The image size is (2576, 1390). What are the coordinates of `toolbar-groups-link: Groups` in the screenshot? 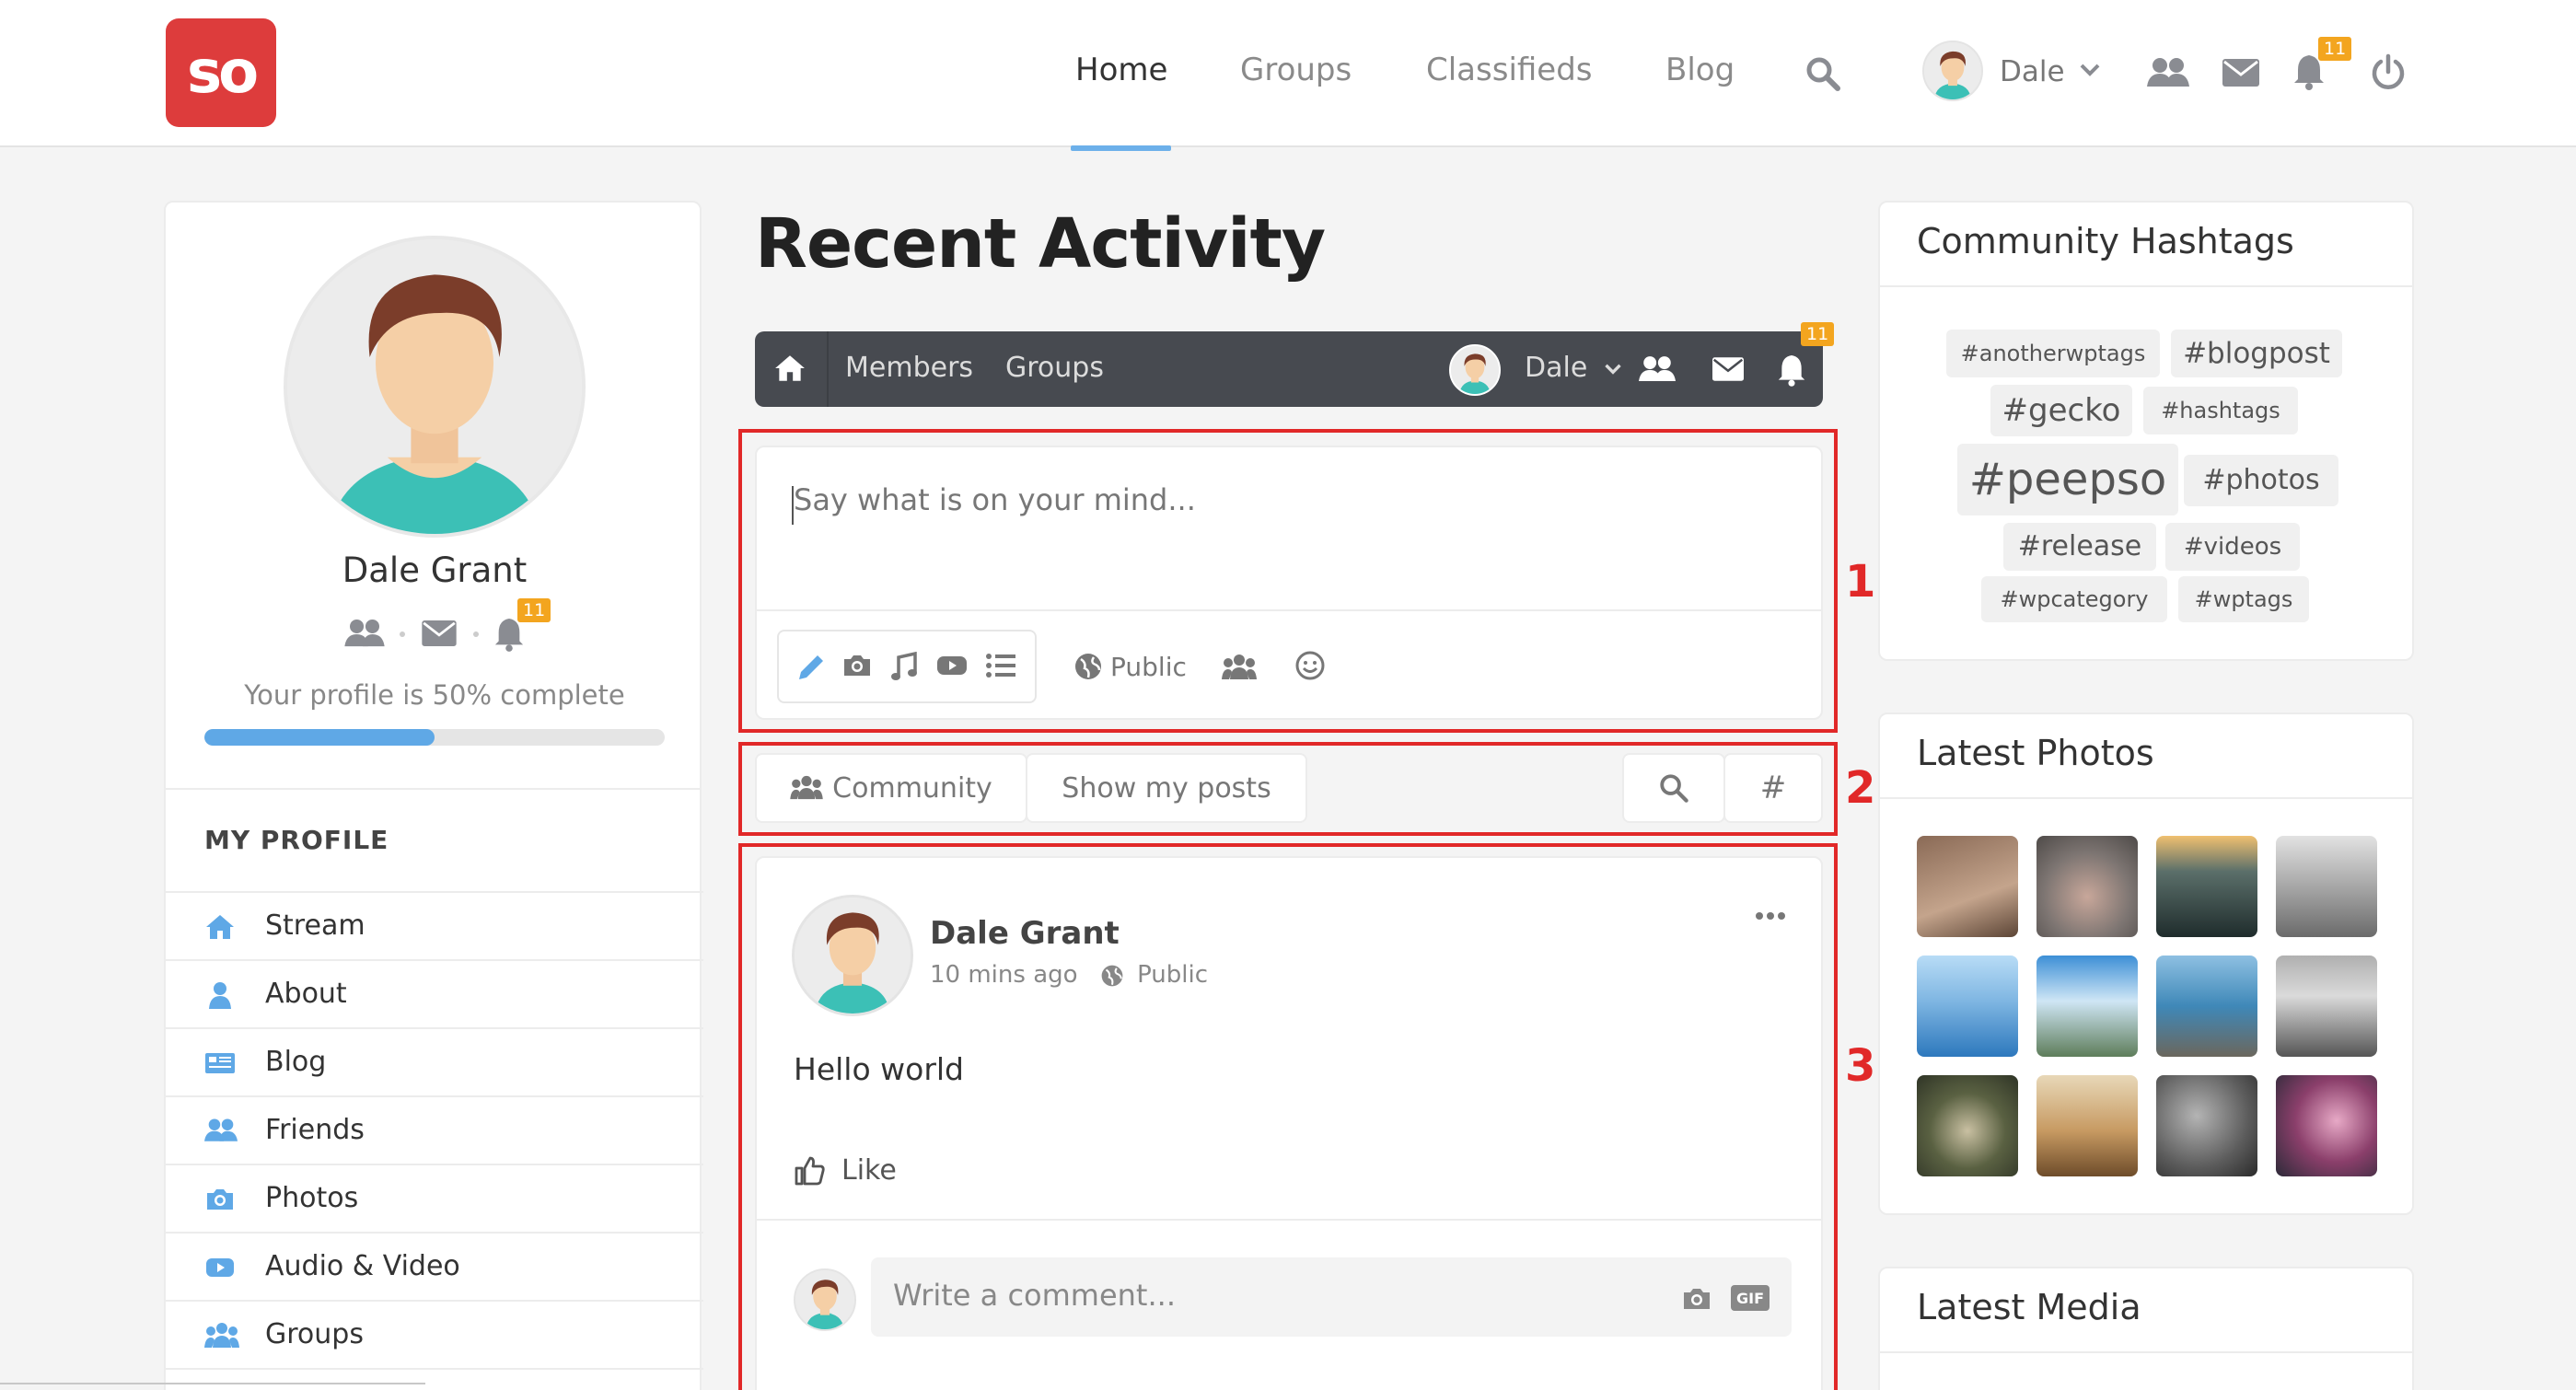 It's located at (1054, 368).